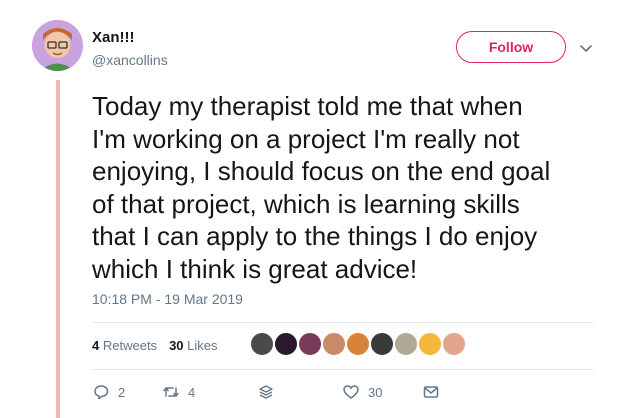 The width and height of the screenshot is (628, 418). I want to click on retweet-count: 4, so click(192, 392).